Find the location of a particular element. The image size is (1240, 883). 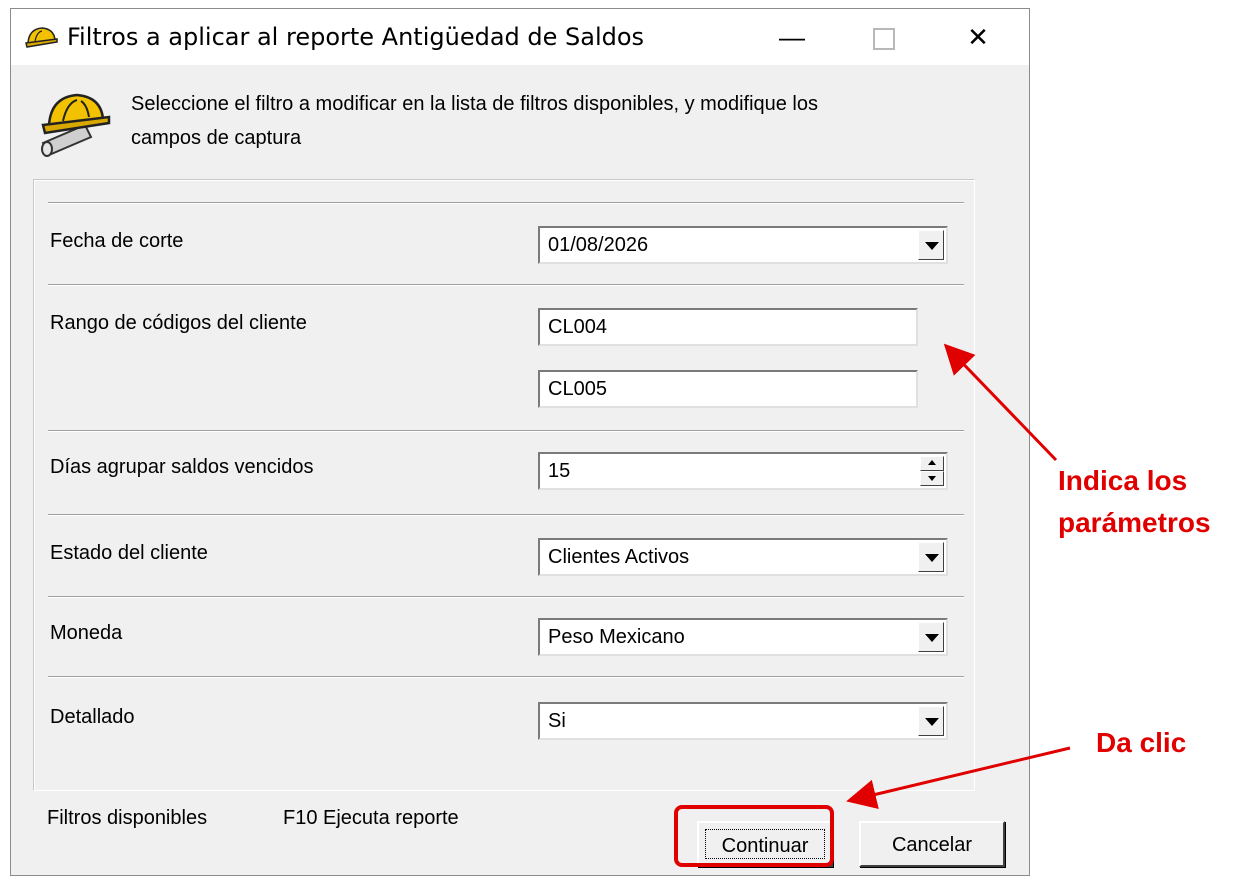

arrow-to-parametros is located at coordinates (1000, 402).